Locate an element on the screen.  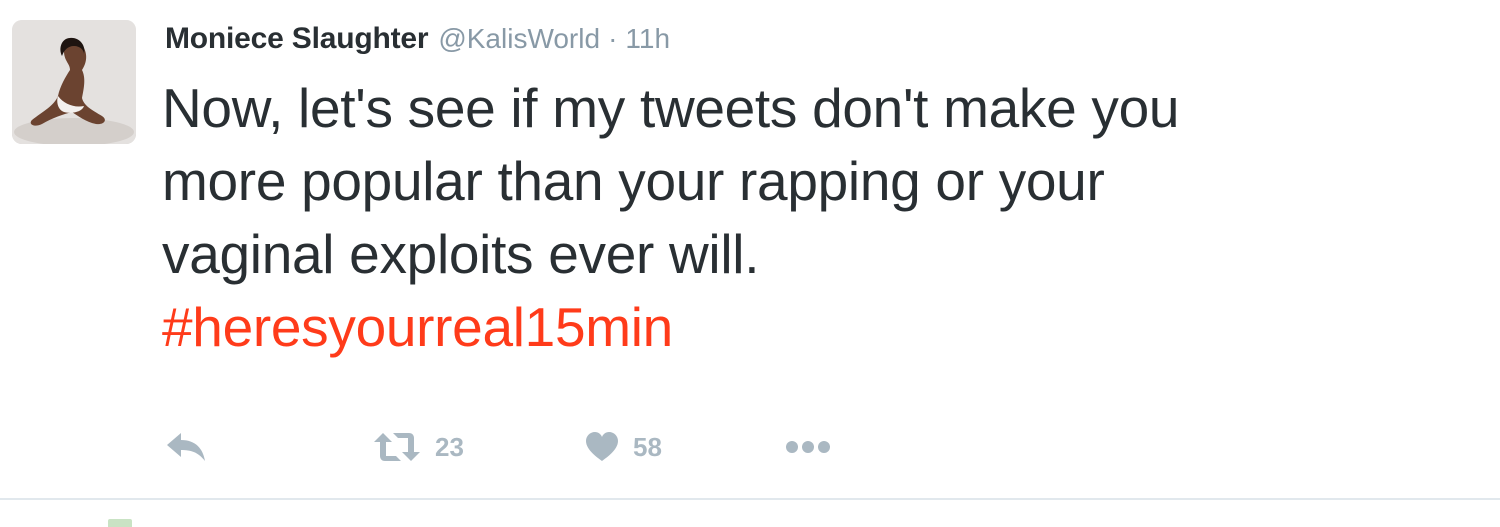
more-dots-icon is located at coordinates (808, 447).